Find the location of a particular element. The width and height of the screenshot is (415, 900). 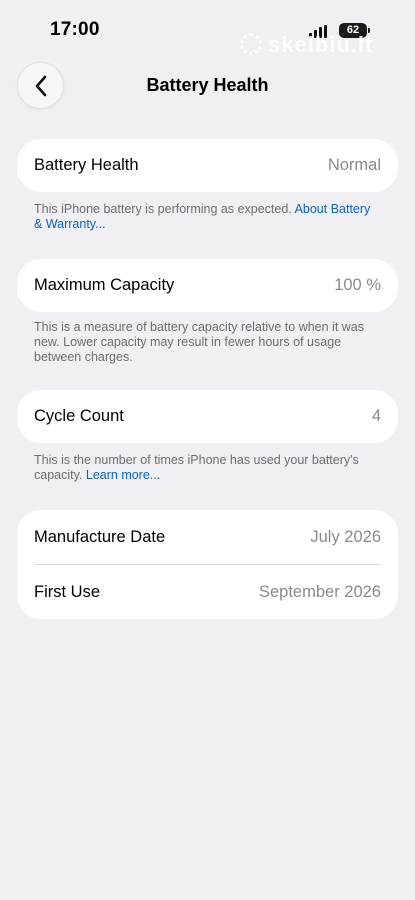

maximum-capacity-label: Maximum Capacity is located at coordinates (104, 285).